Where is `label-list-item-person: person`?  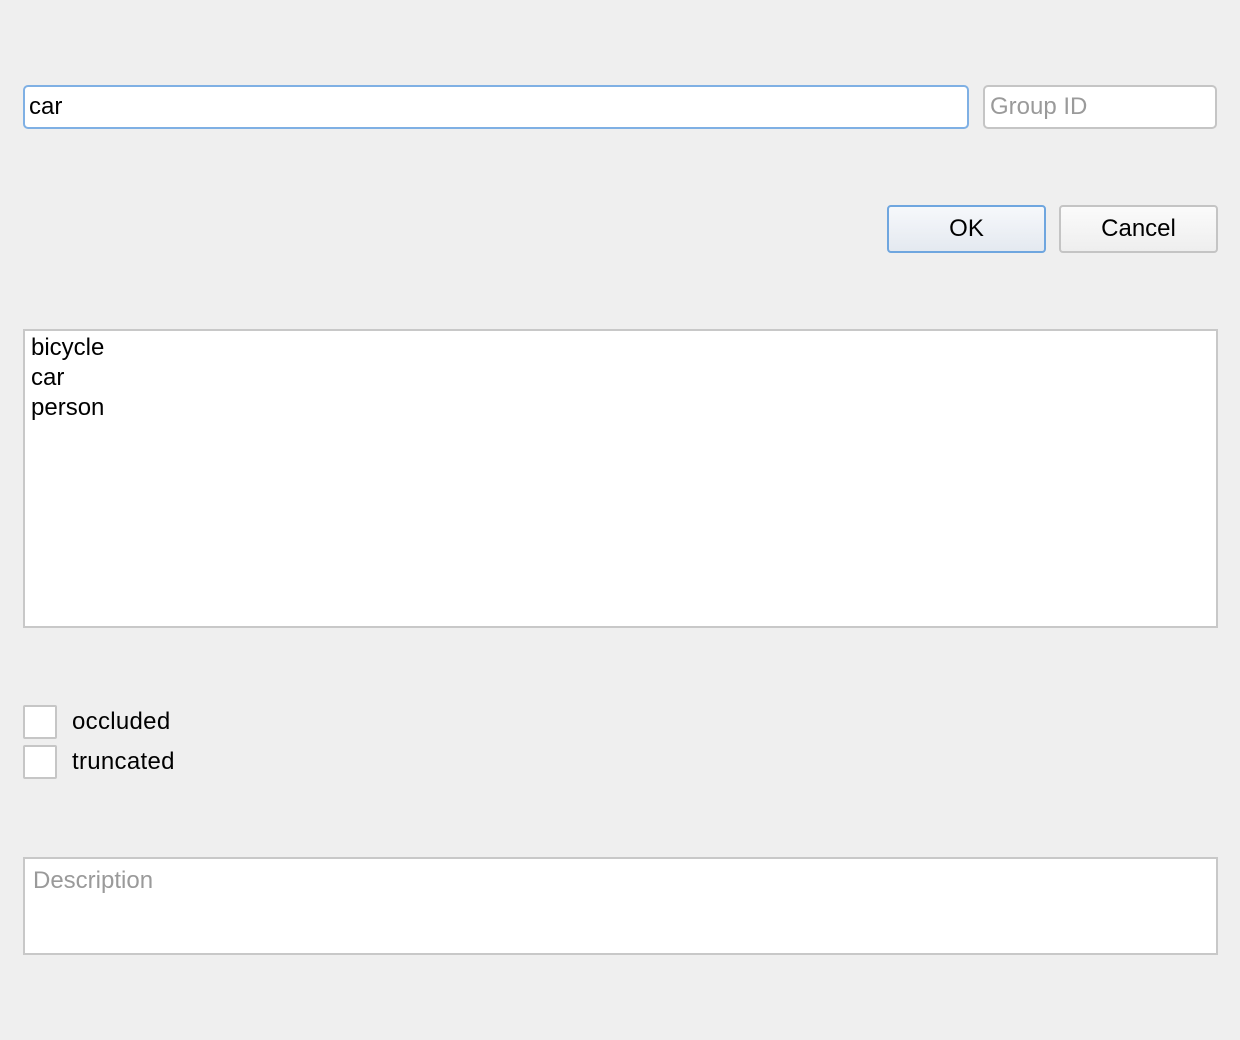 label-list-item-person: person is located at coordinates (623, 408).